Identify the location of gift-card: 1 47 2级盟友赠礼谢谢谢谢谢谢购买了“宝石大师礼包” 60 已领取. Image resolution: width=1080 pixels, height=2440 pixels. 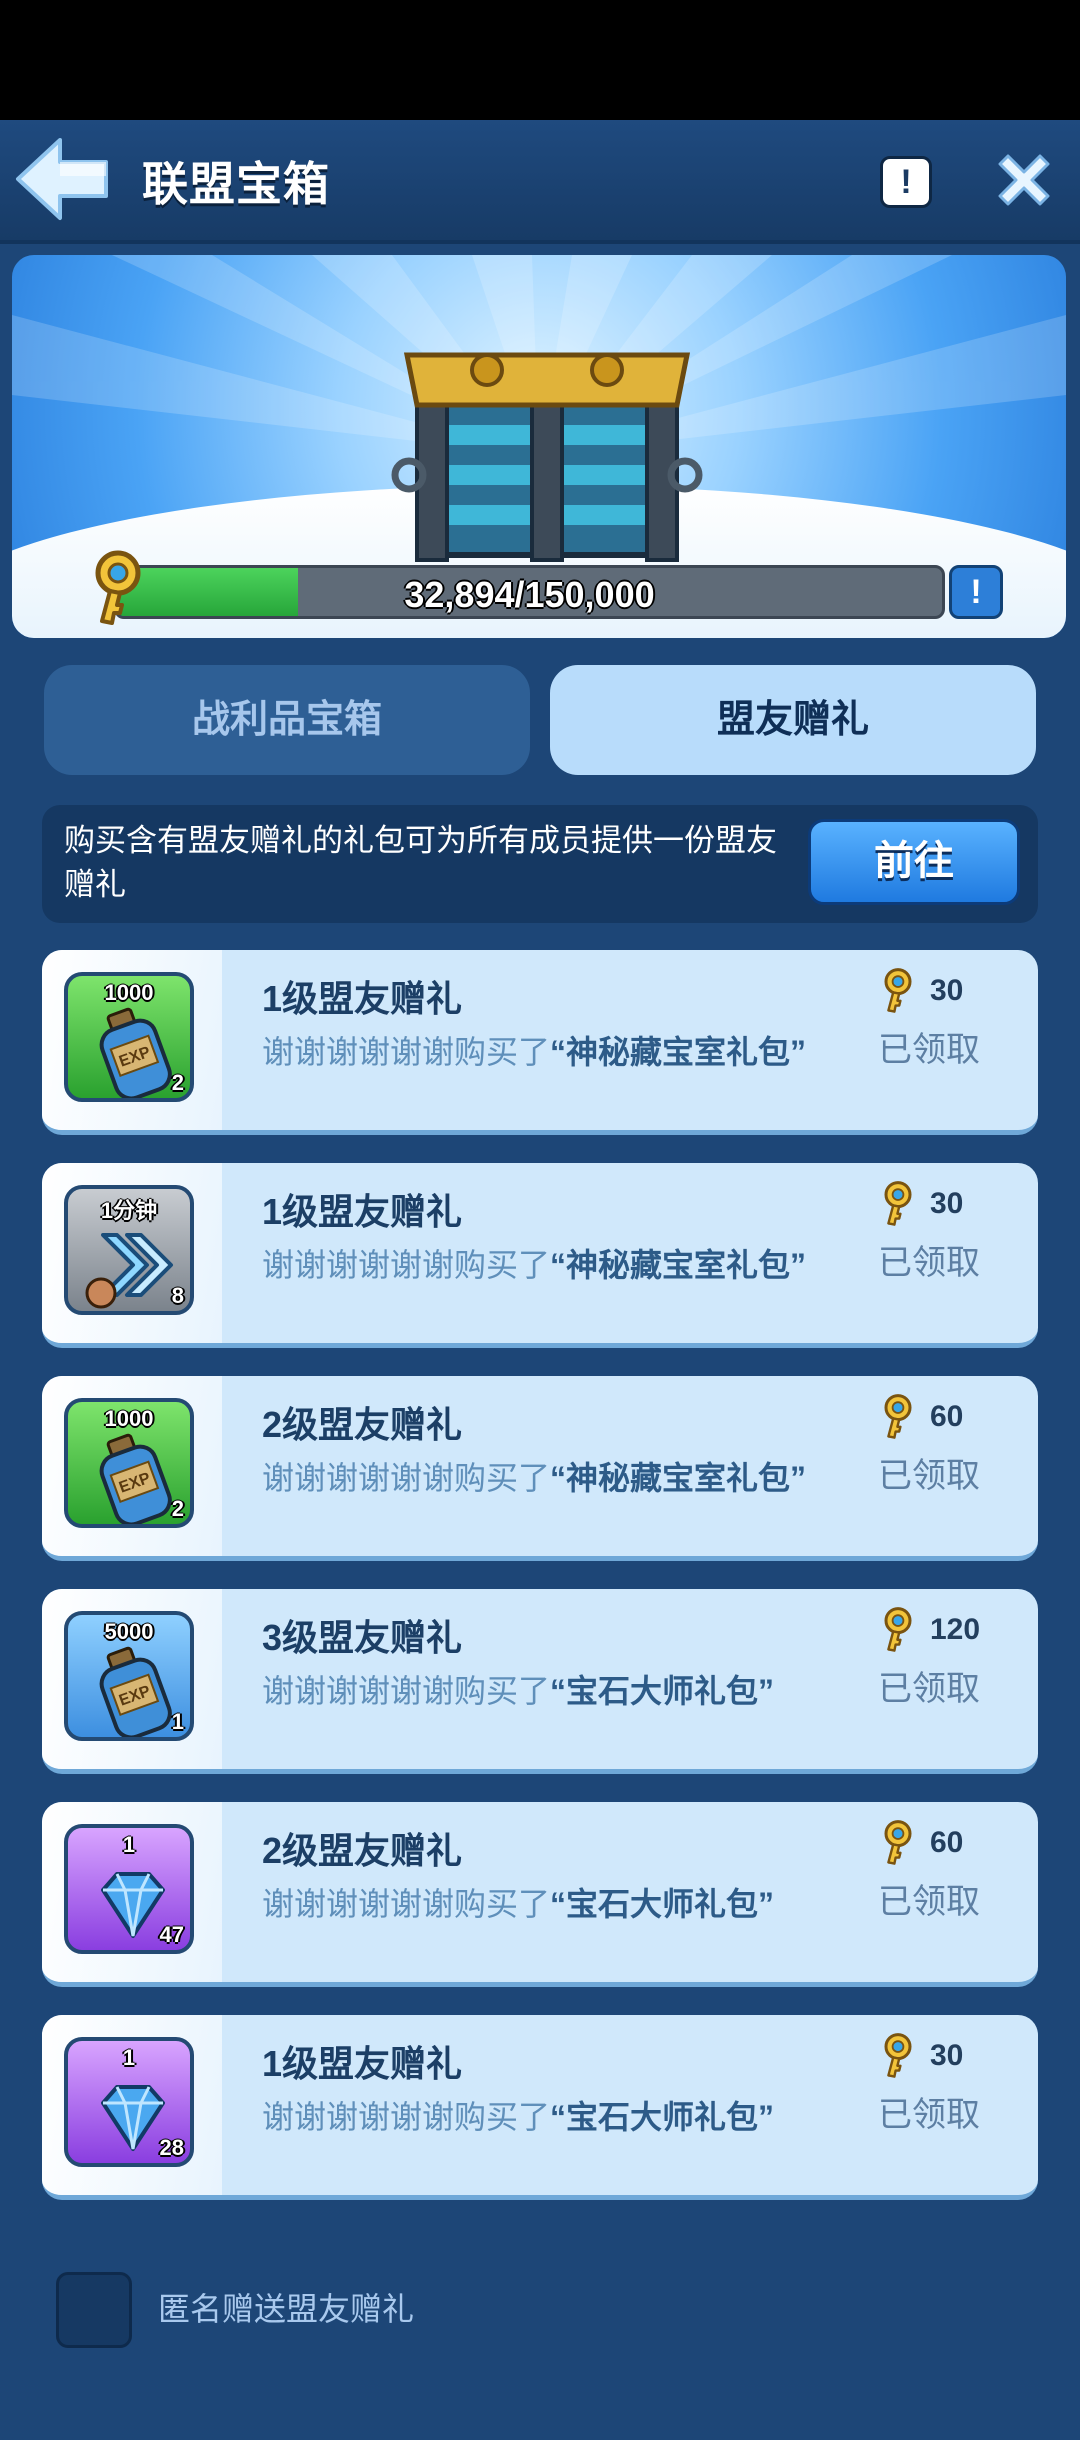
(540, 1894).